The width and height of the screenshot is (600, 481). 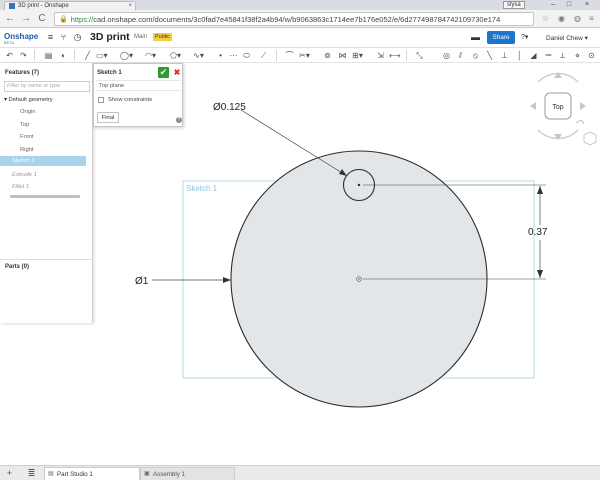 What do you see at coordinates (229, 107) in the screenshot?
I see `small-circle-diameter-dimension: Ø0.125` at bounding box center [229, 107].